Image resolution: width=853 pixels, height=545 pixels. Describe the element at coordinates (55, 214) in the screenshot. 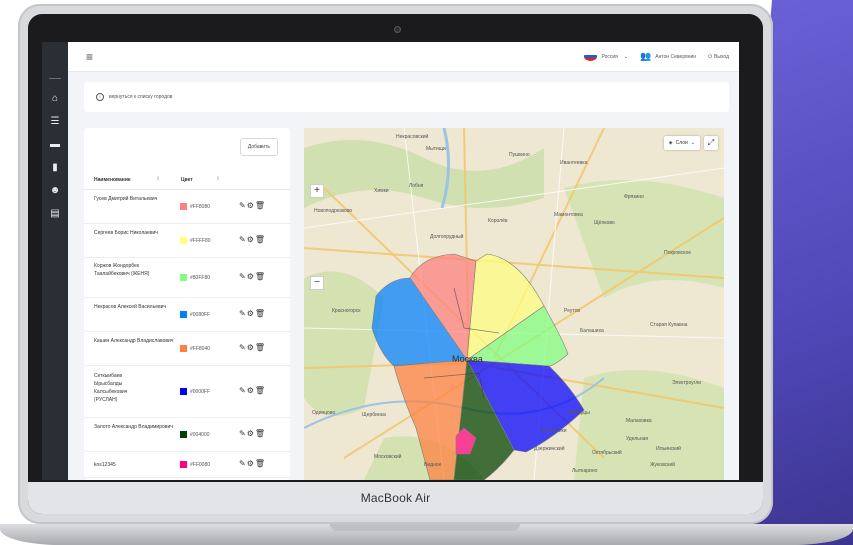

I see `document-icon: ▤` at that location.